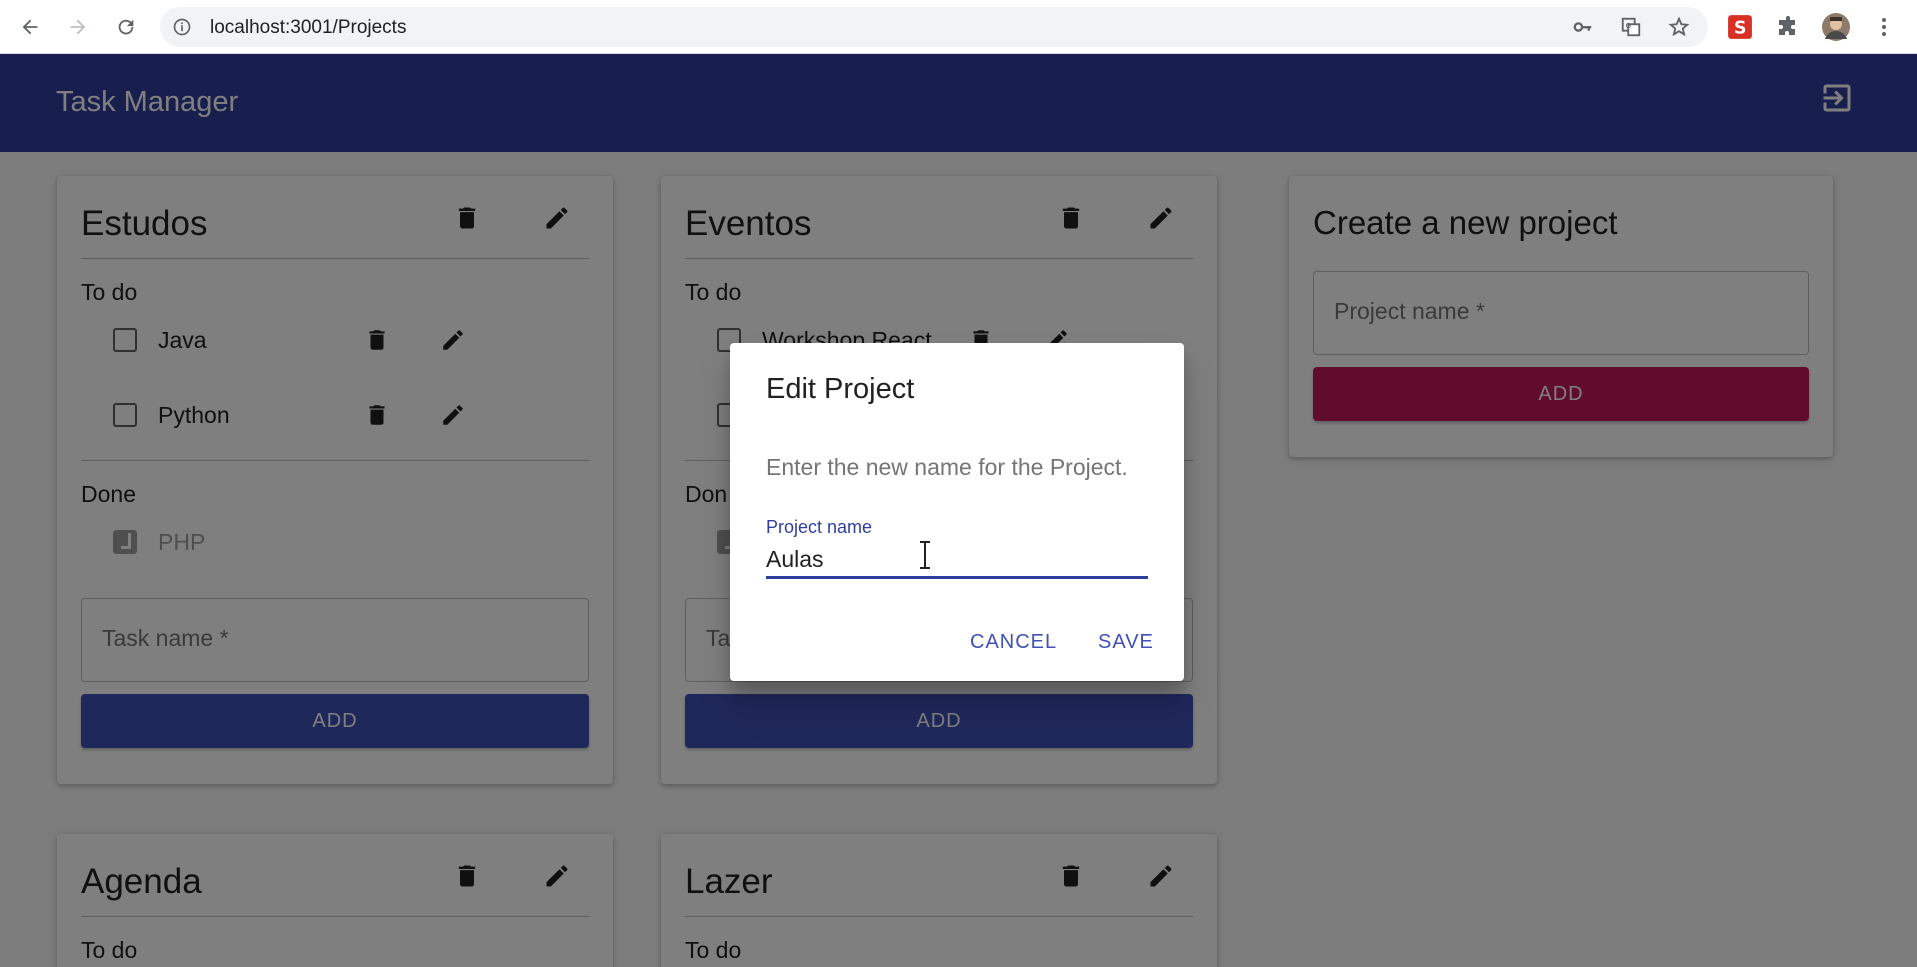  I want to click on svg-text: S, so click(1740, 29).